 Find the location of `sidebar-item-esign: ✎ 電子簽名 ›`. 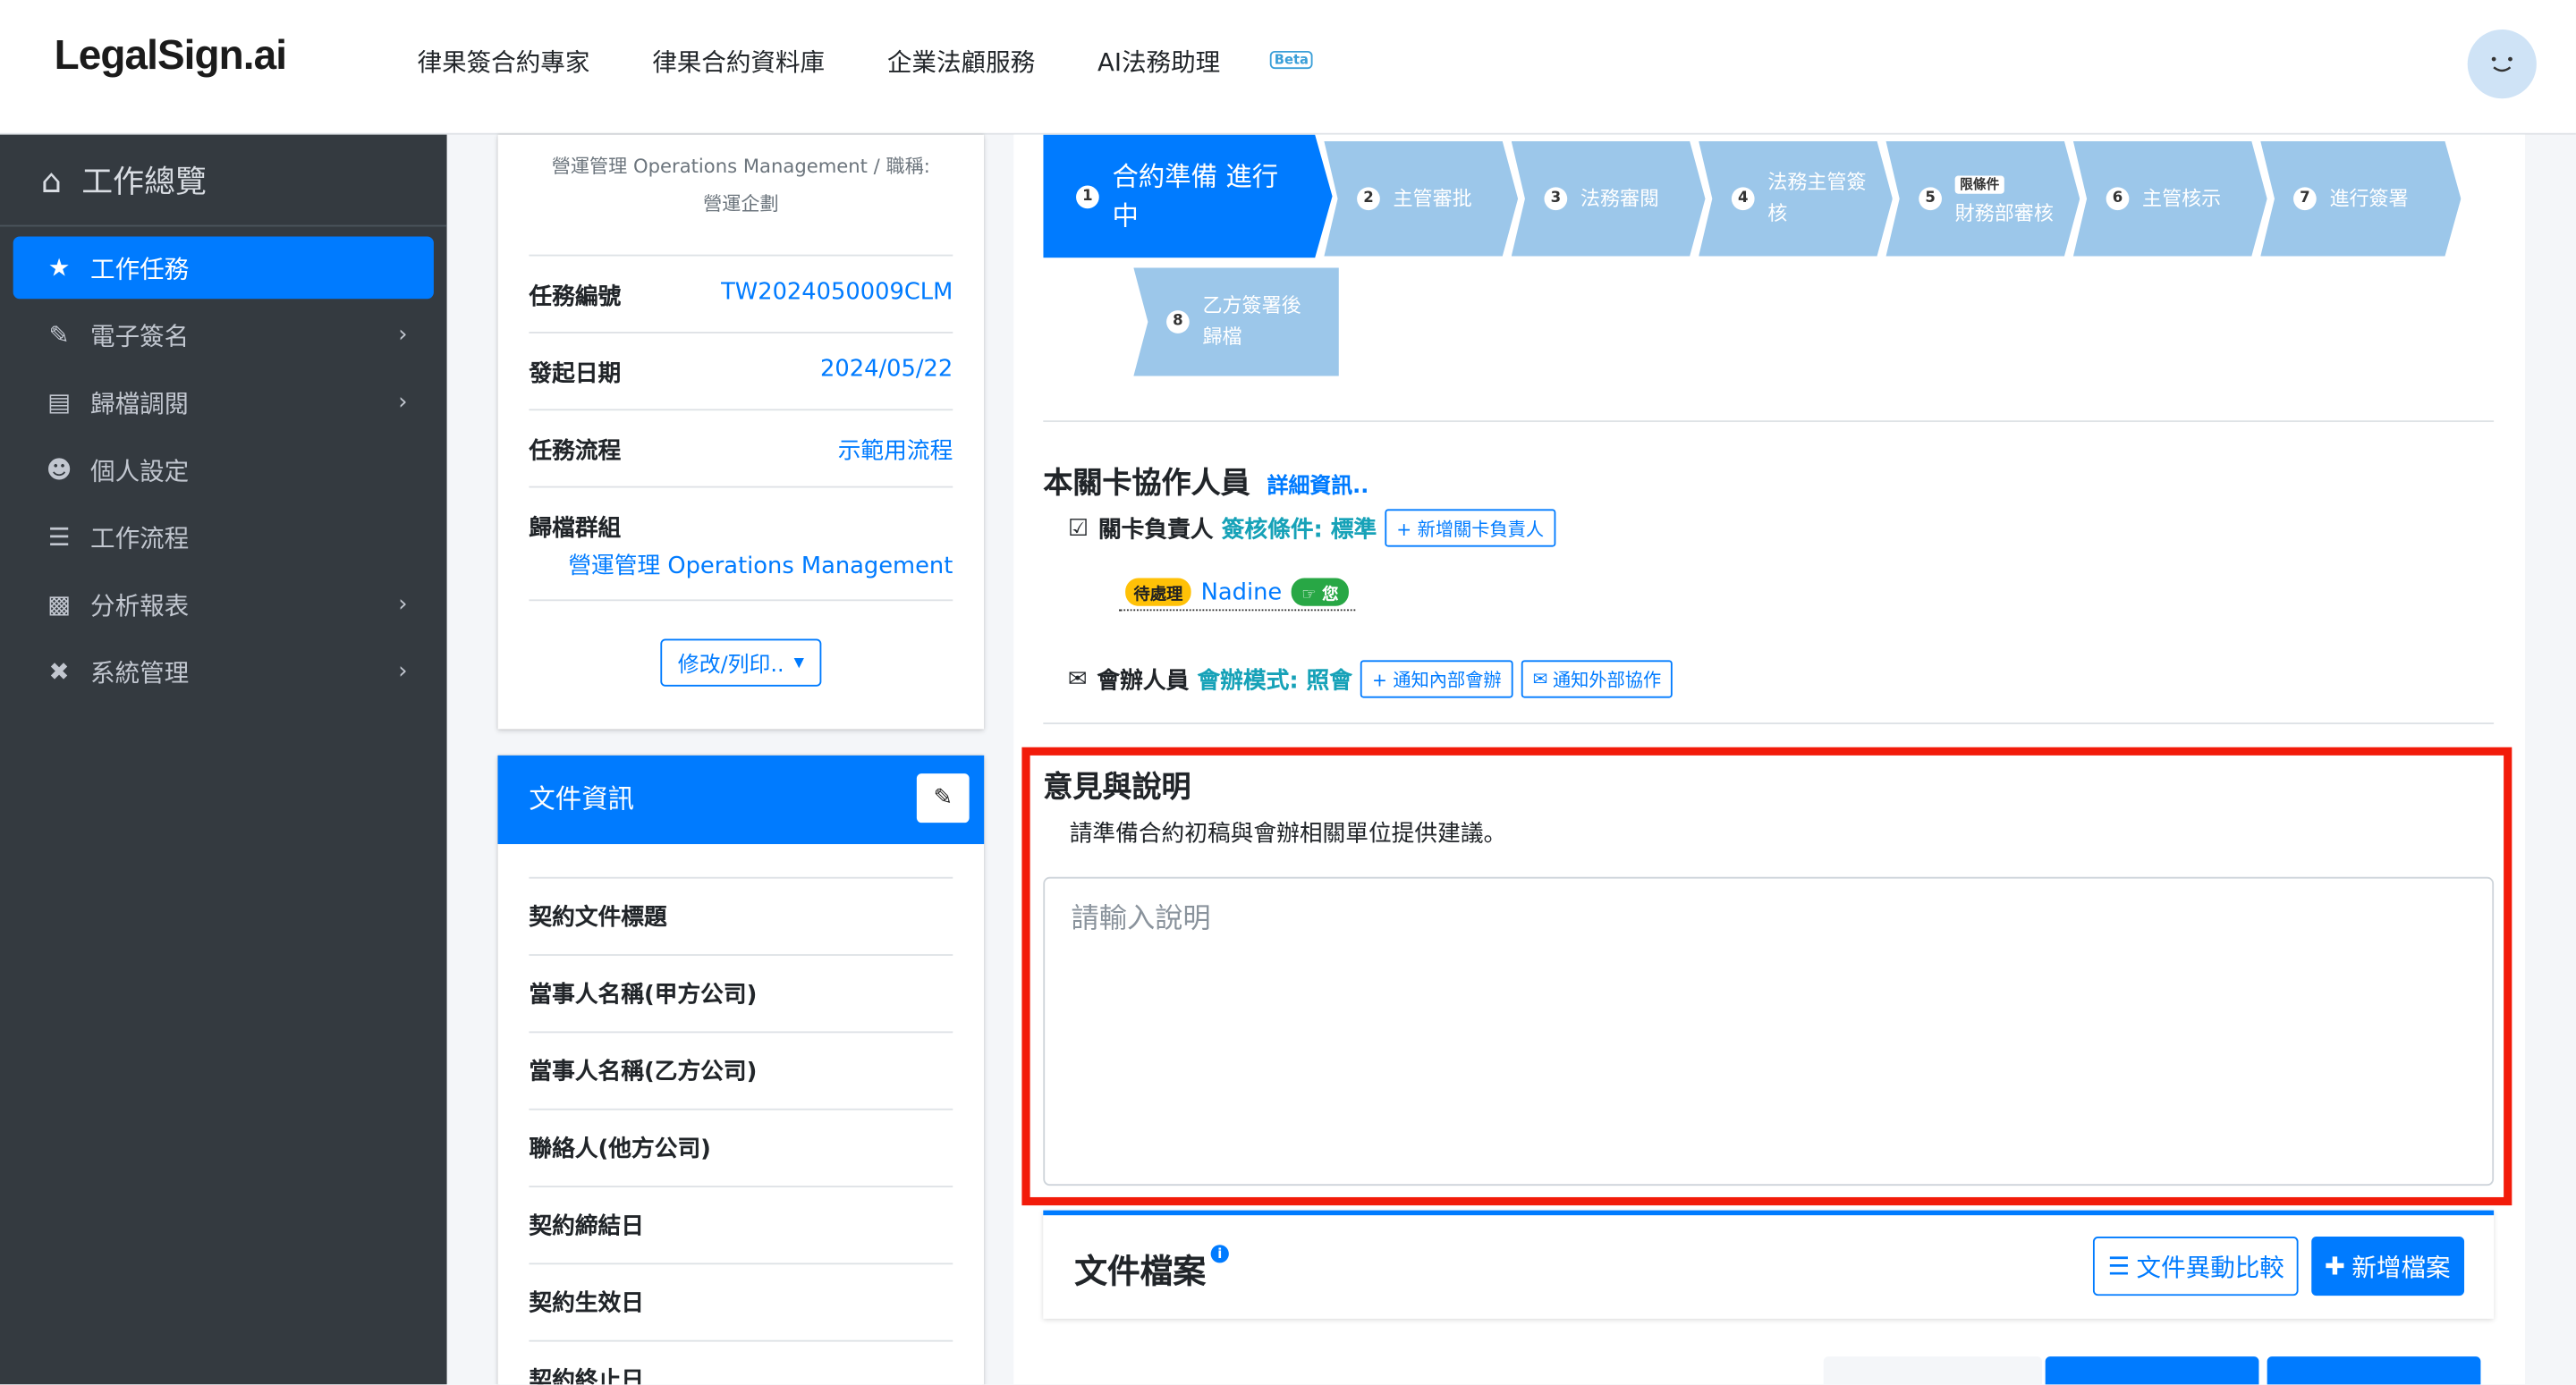

sidebar-item-esign: ✎ 電子簽名 › is located at coordinates (223, 335).